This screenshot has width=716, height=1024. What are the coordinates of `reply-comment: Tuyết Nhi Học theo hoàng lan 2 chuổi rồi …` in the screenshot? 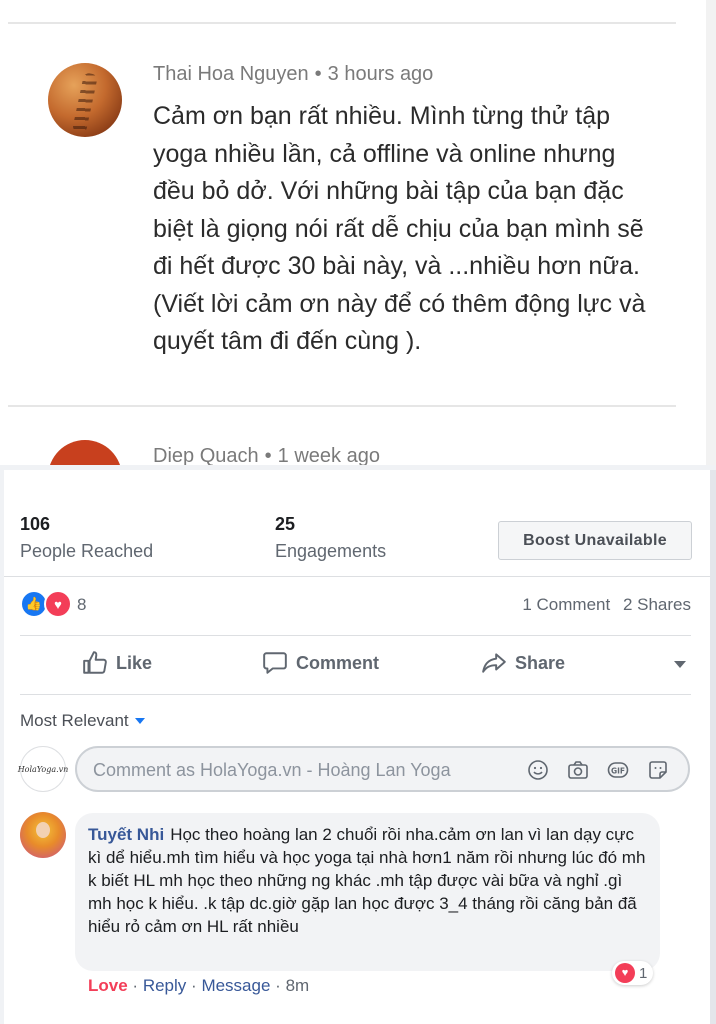 It's located at (368, 880).